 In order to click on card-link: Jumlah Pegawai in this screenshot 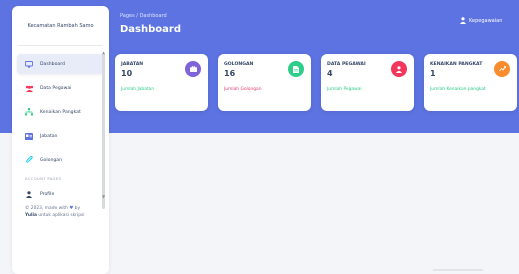, I will do `click(355, 90)`.